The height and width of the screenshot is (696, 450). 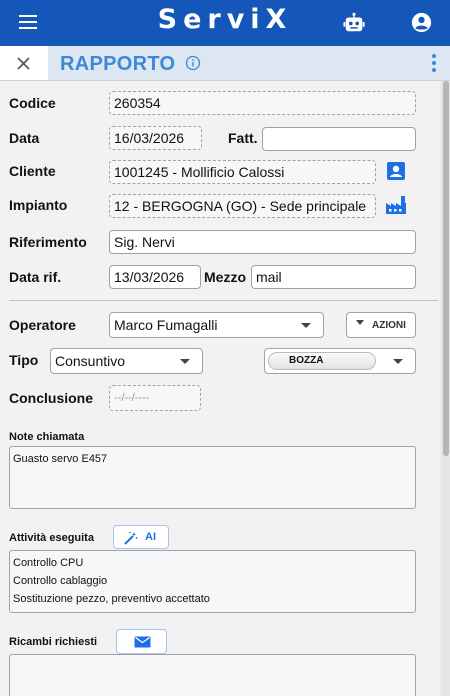 I want to click on note-chiamata-label: Note chiamata, so click(x=47, y=437).